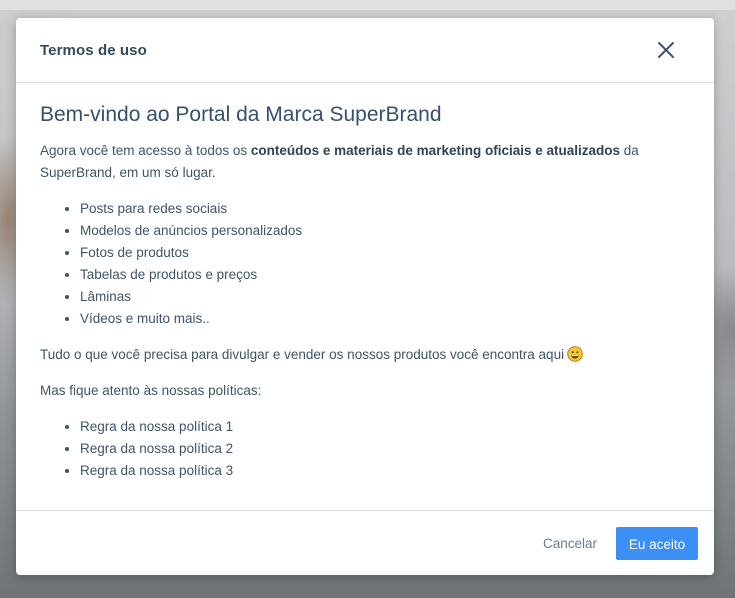  Describe the element at coordinates (365, 542) in the screenshot. I see `modal-footer: Cancelar Eu aceito` at that location.